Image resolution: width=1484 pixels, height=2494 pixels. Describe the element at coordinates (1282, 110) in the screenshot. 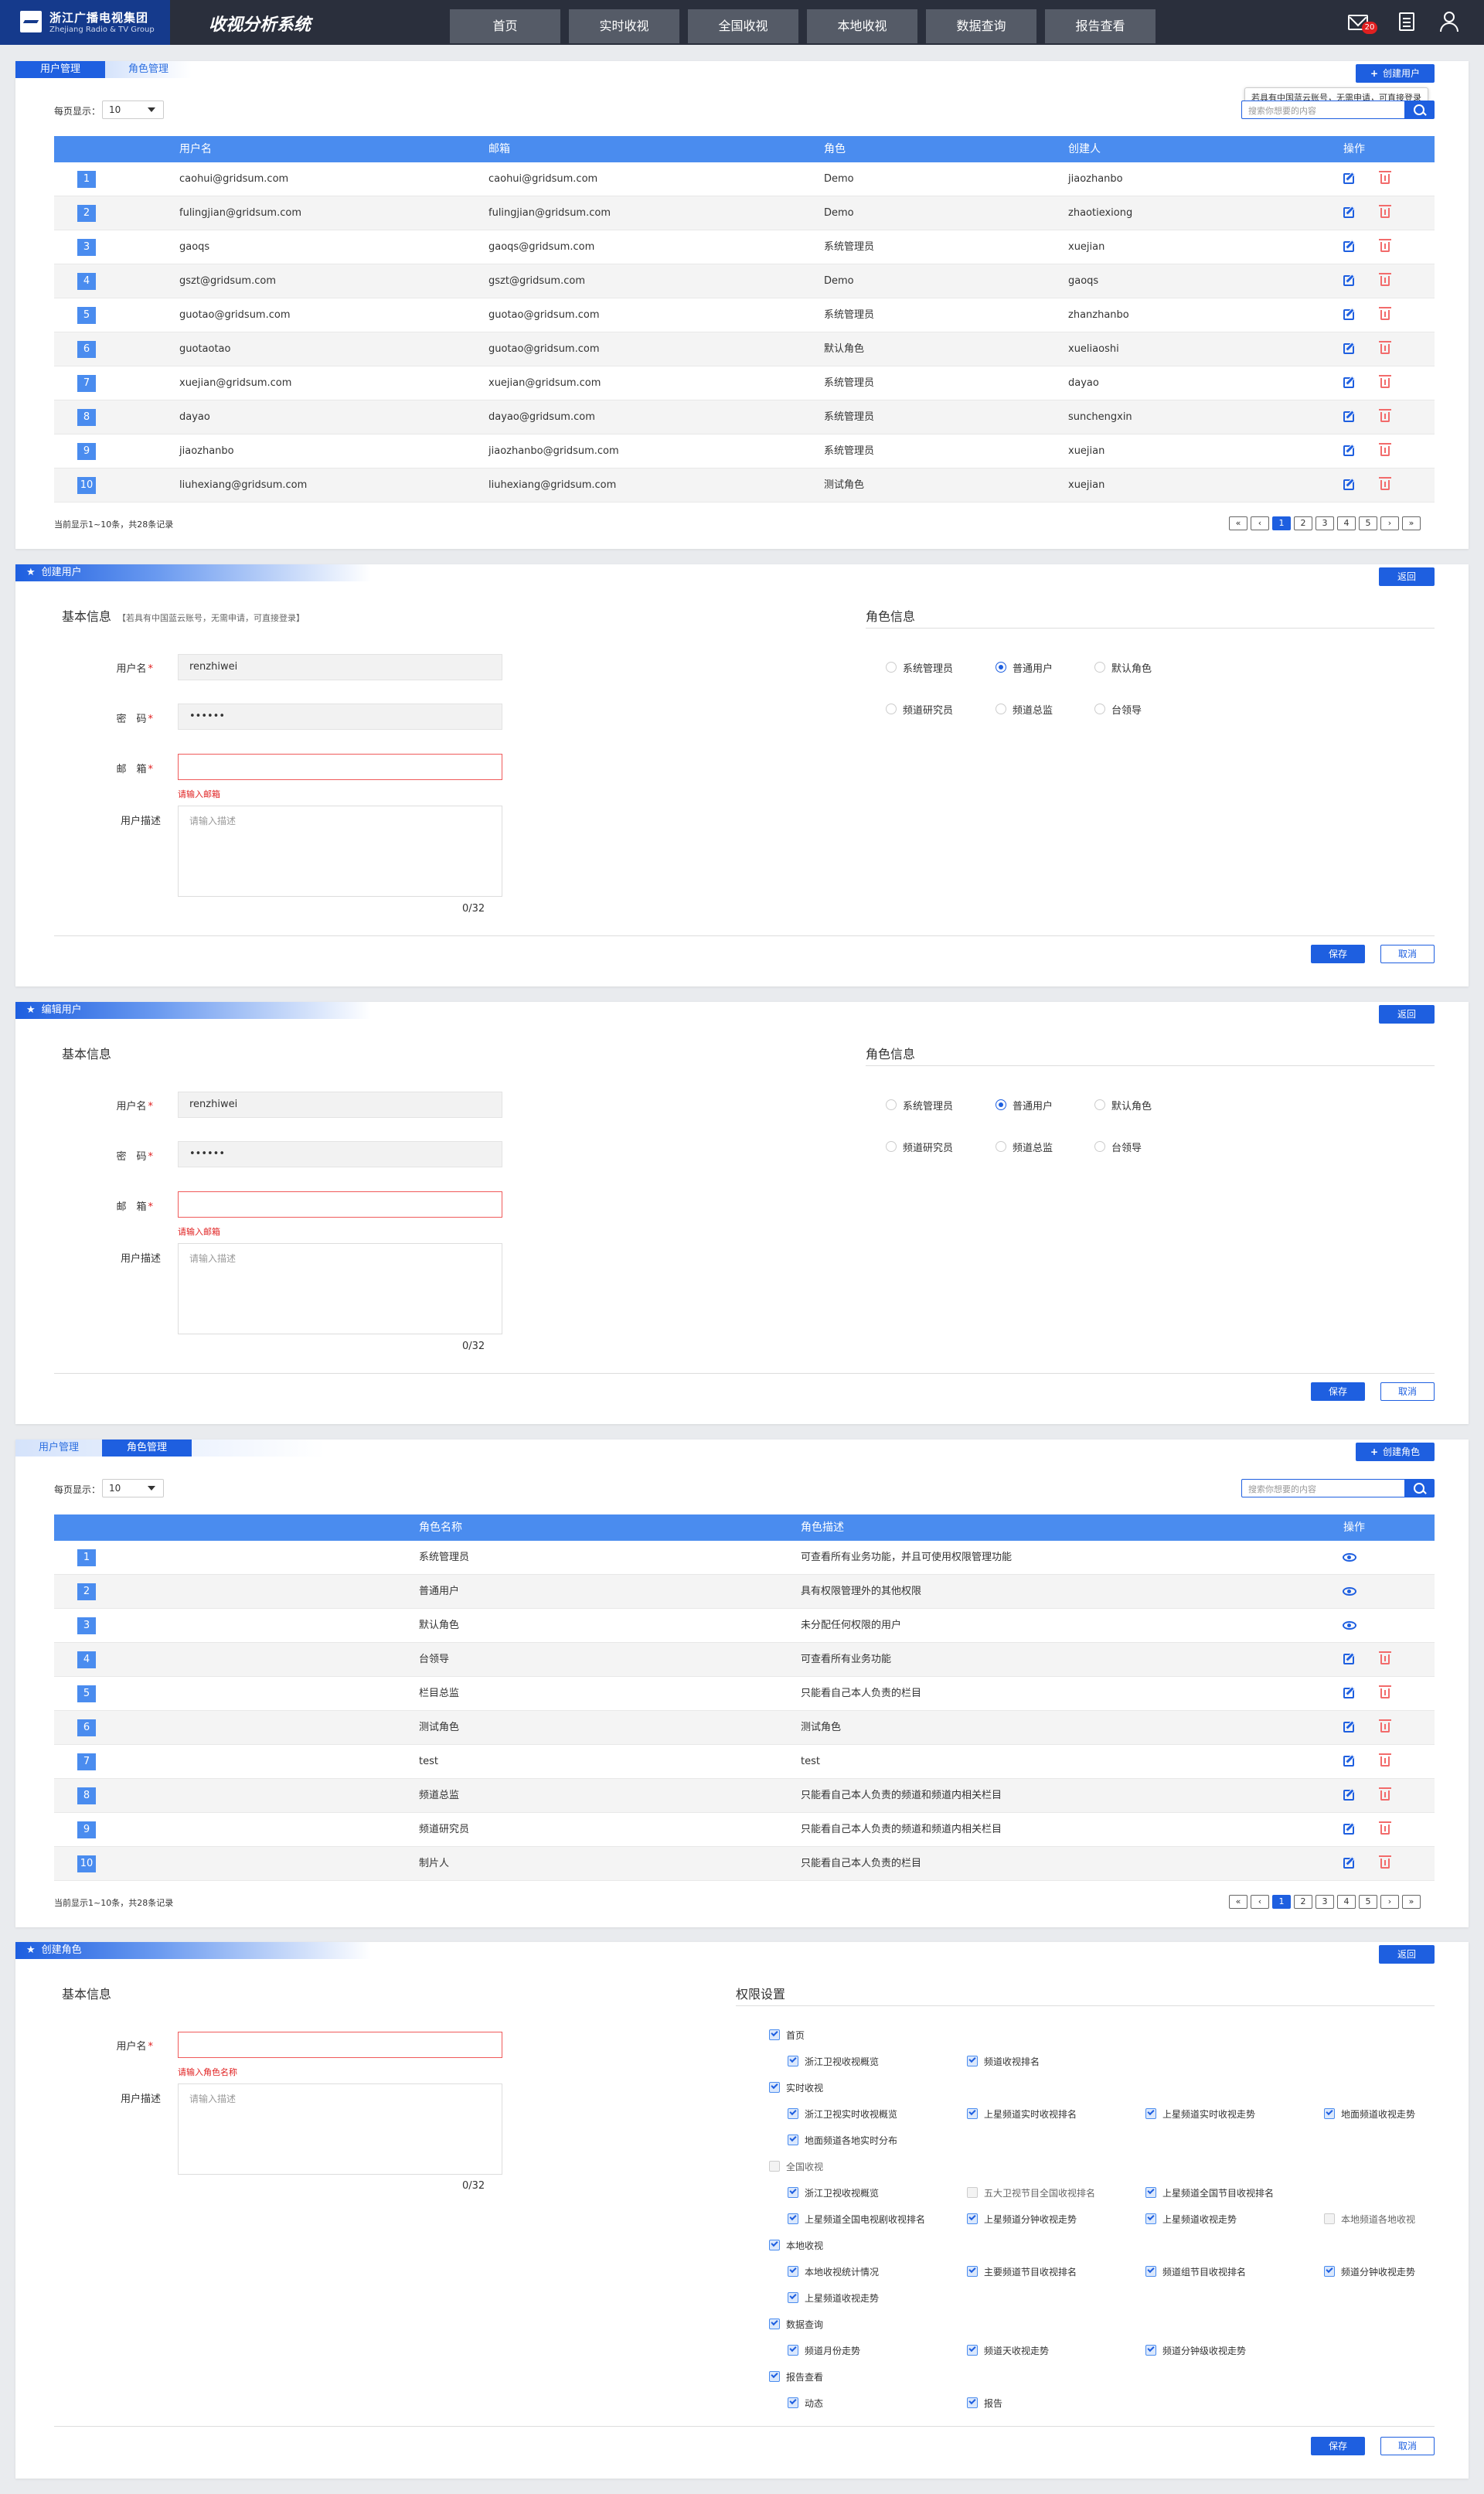

I see `search-input: 搜索你想要的内容` at that location.